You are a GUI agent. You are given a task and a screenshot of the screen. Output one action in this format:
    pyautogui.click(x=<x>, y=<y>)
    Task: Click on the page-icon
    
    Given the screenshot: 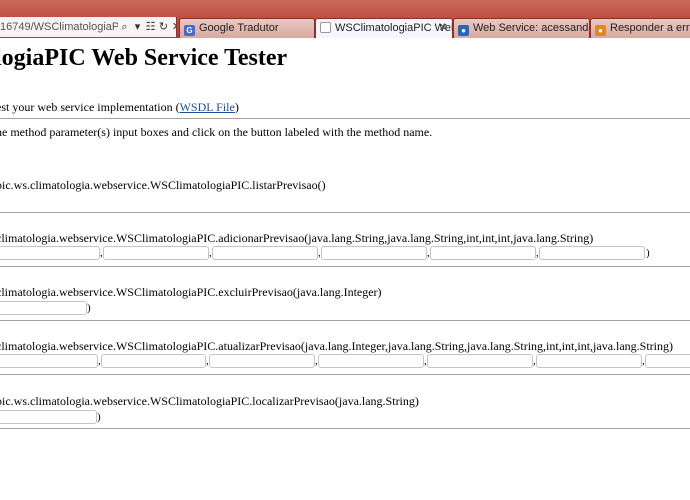 What is the action you would take?
    pyautogui.click(x=325, y=27)
    